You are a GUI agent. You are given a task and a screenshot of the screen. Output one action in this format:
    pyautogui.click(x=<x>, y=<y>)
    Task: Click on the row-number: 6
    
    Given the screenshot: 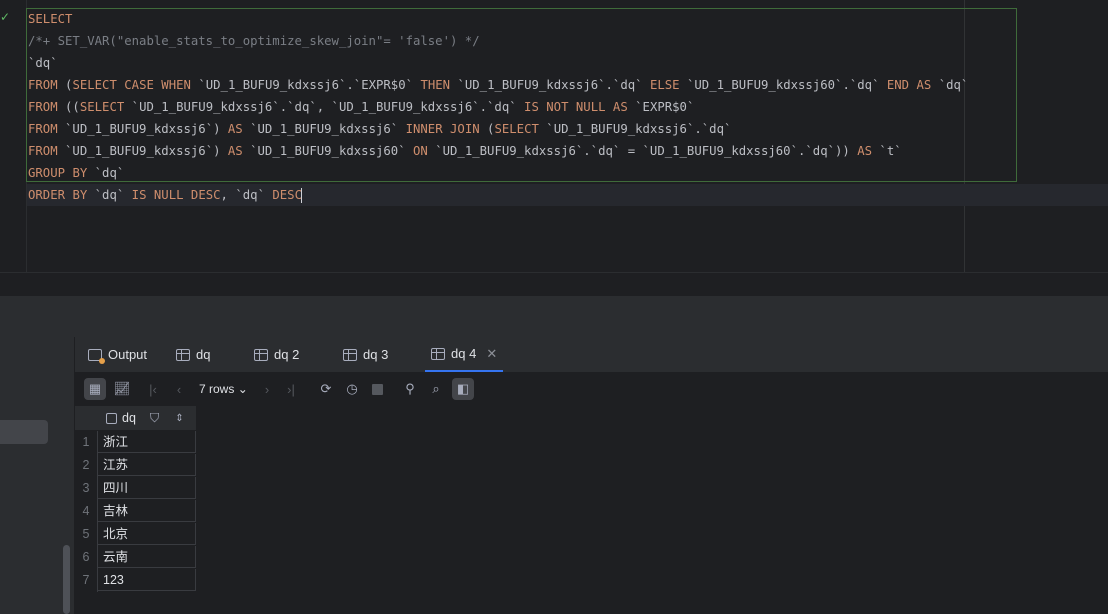 What is the action you would take?
    pyautogui.click(x=86, y=557)
    